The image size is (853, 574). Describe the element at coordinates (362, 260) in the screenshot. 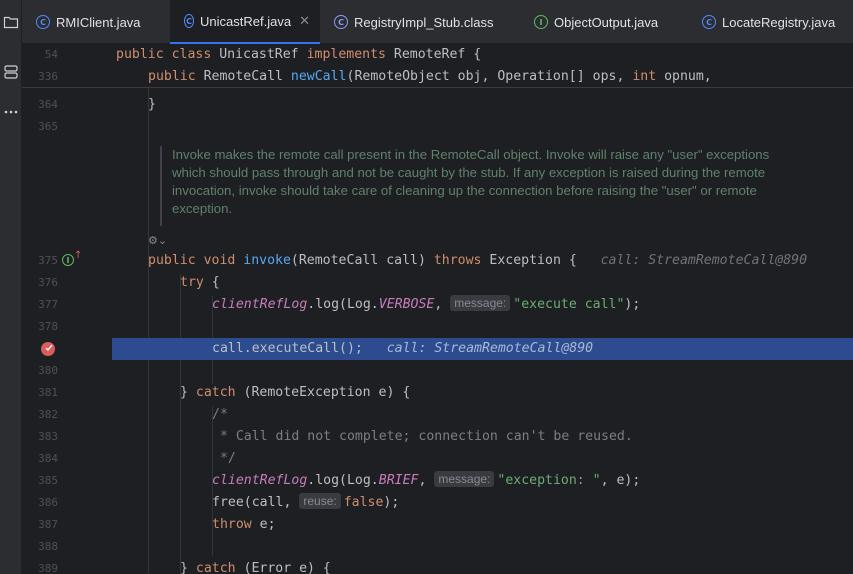

I see `params: (RemoteCall call)` at that location.